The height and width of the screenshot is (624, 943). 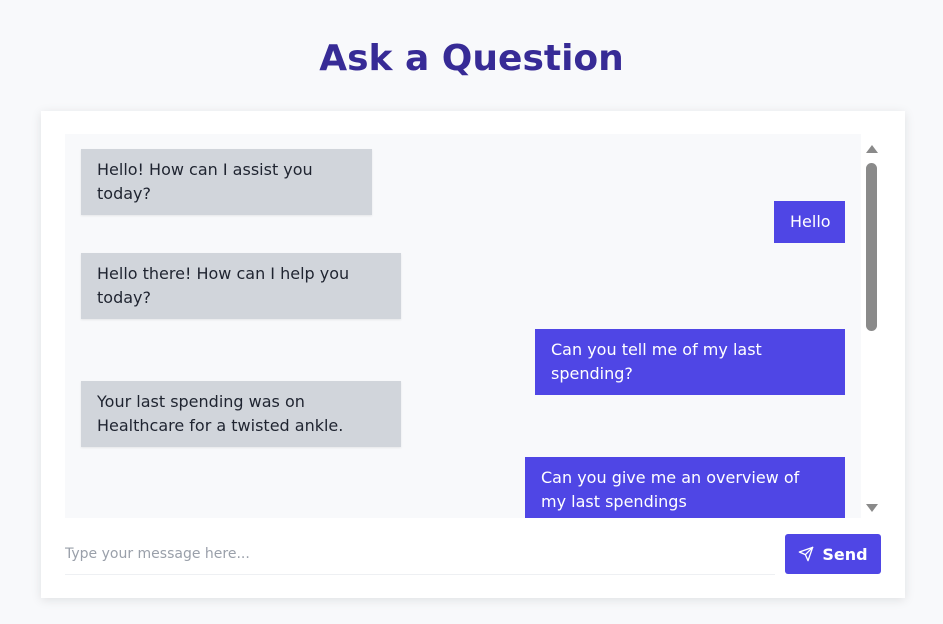 I want to click on send-label: Send, so click(x=845, y=554).